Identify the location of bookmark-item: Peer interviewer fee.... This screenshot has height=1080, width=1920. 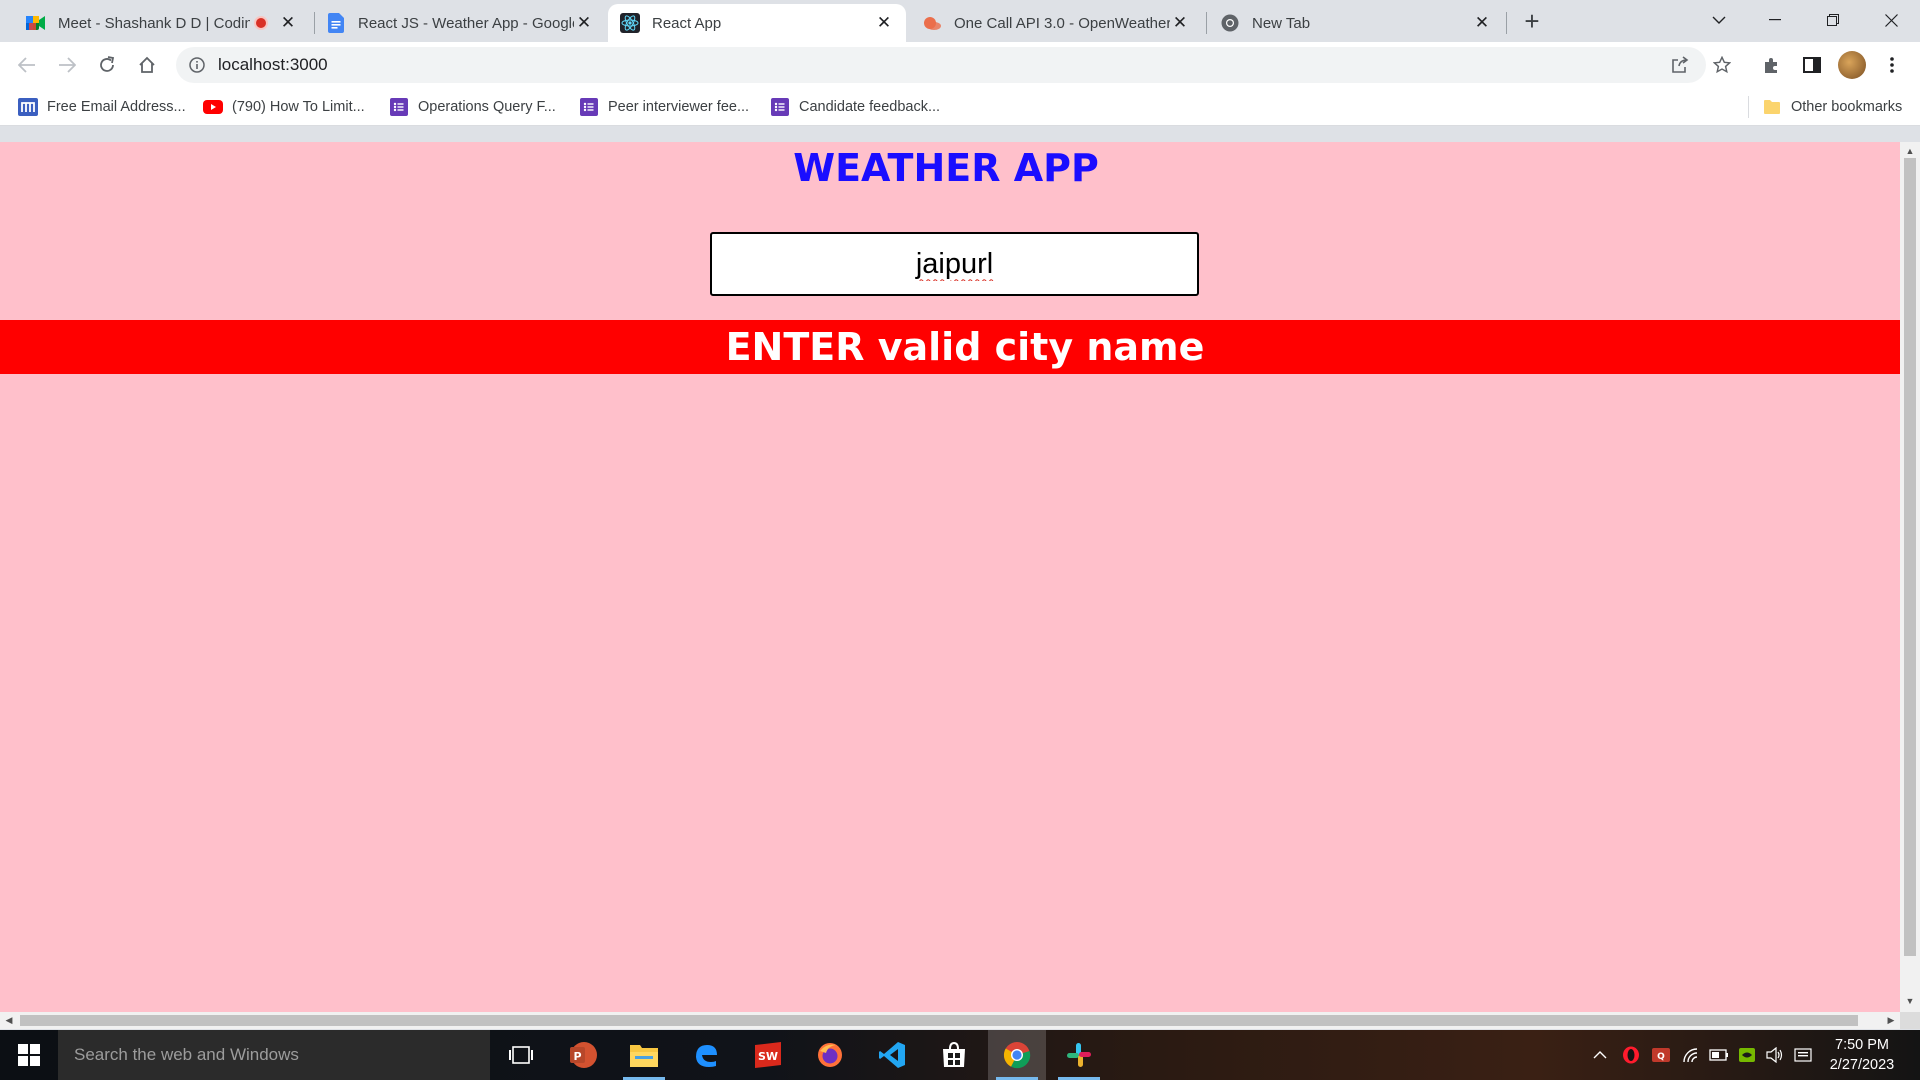
(664, 107).